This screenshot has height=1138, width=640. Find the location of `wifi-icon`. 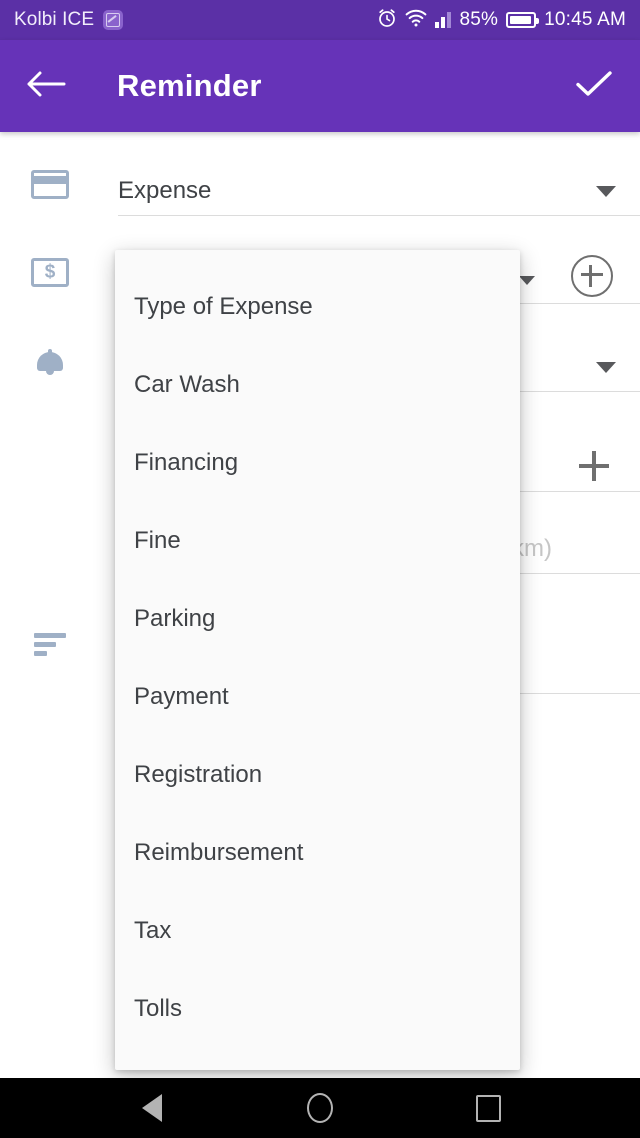

wifi-icon is located at coordinates (416, 20).